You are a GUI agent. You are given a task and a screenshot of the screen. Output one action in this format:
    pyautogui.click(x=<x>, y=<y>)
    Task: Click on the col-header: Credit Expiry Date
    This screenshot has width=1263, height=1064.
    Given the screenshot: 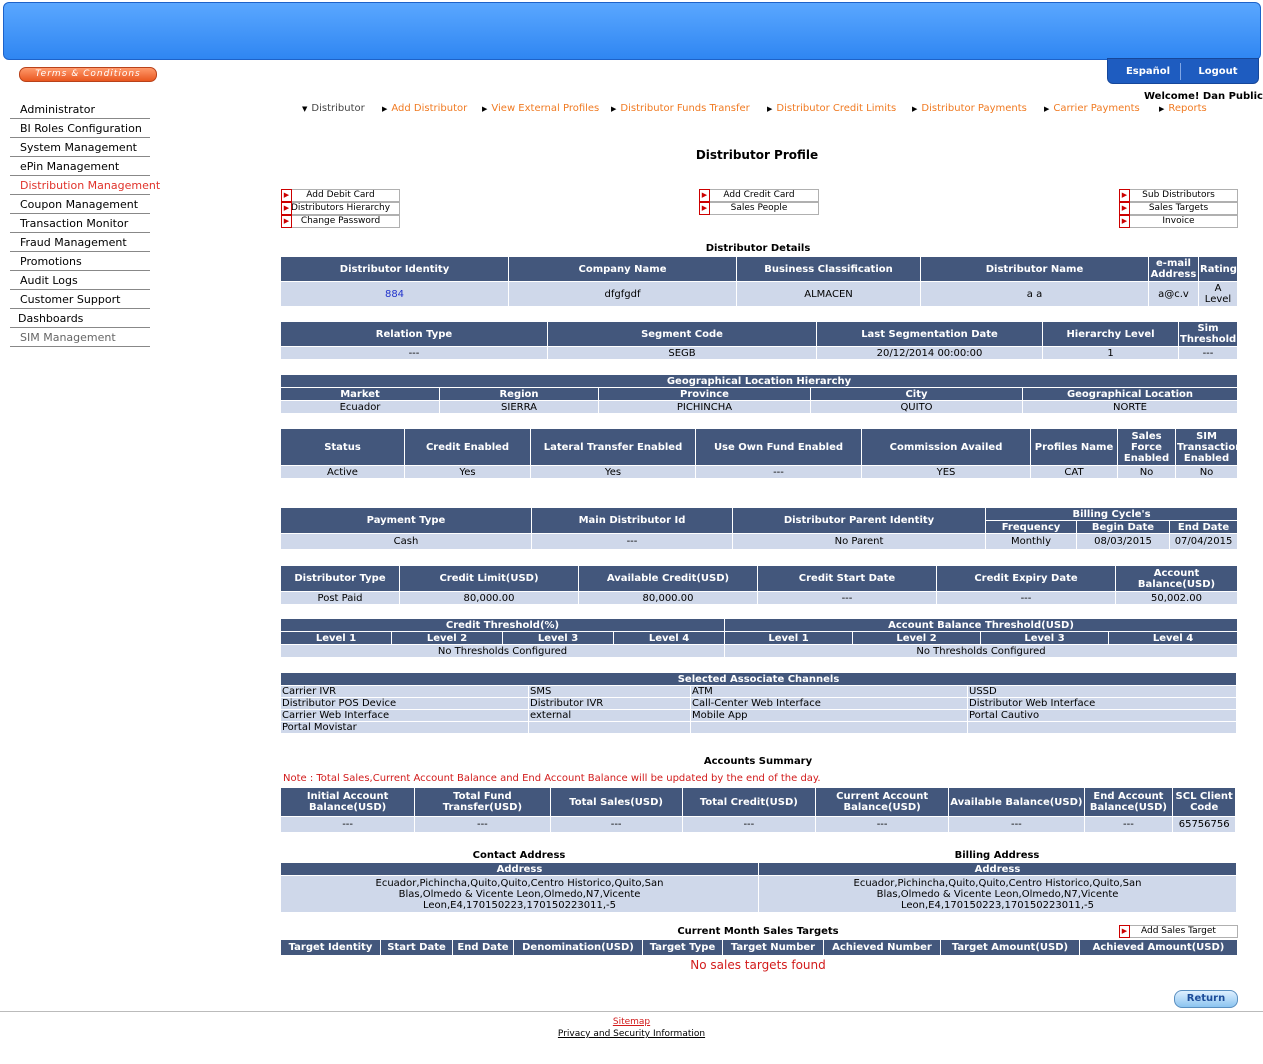 What is the action you would take?
    pyautogui.click(x=1026, y=578)
    